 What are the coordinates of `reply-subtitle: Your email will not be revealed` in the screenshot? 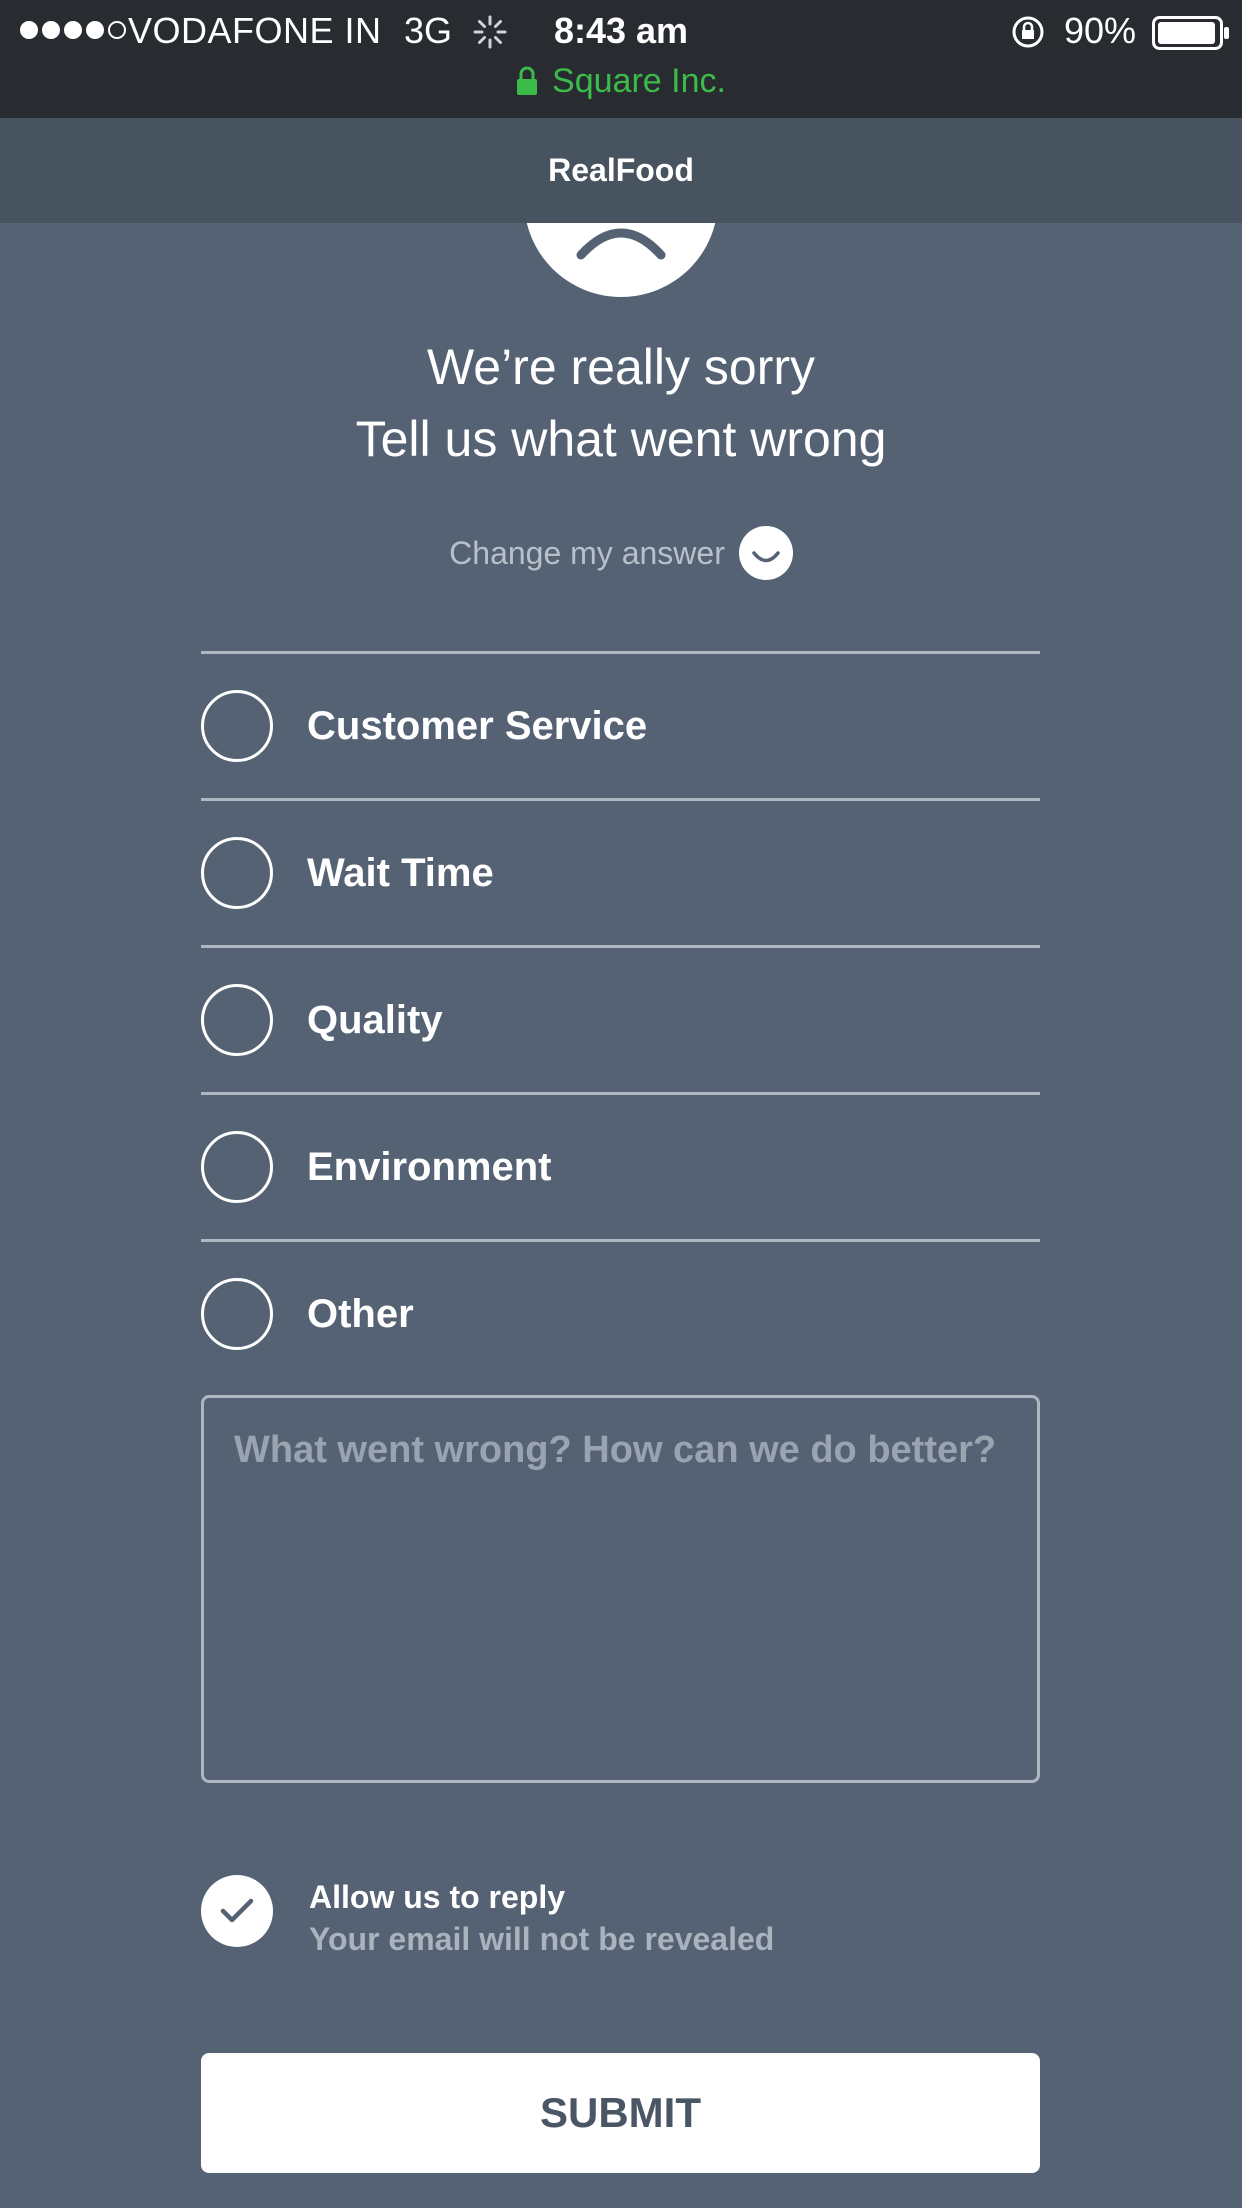 It's located at (542, 1939).